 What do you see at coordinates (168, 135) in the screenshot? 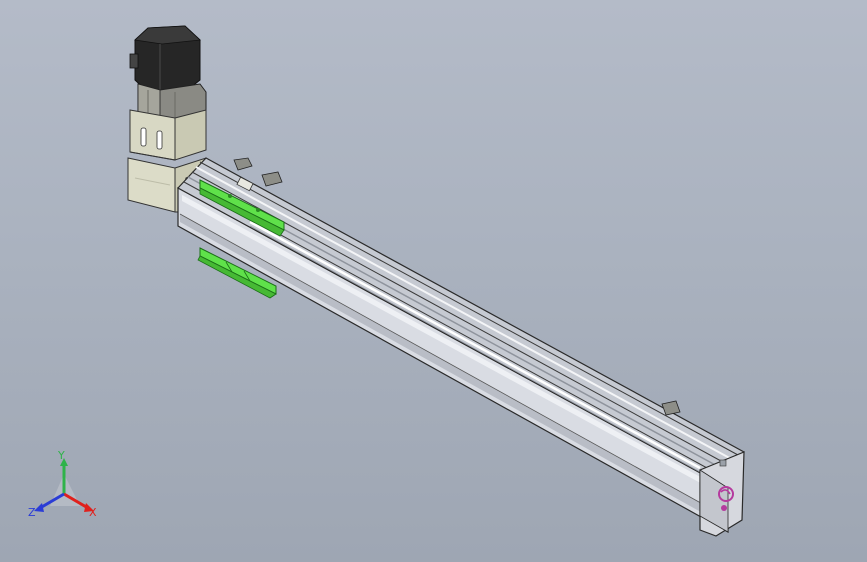
I see `motor-mount-bracket` at bounding box center [168, 135].